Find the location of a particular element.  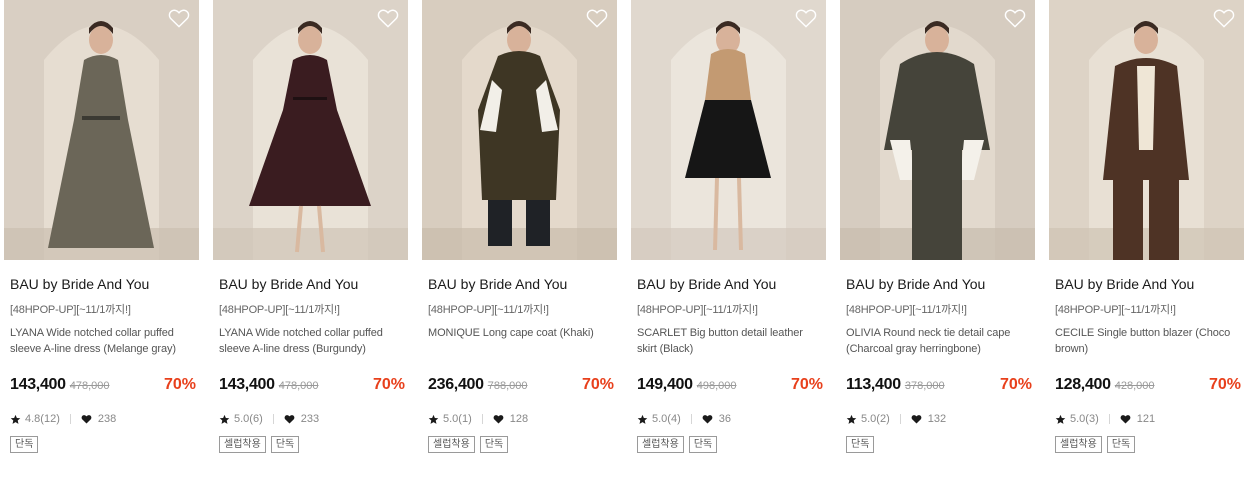

review-like-row: 5.0(6) 233 is located at coordinates (269, 419).